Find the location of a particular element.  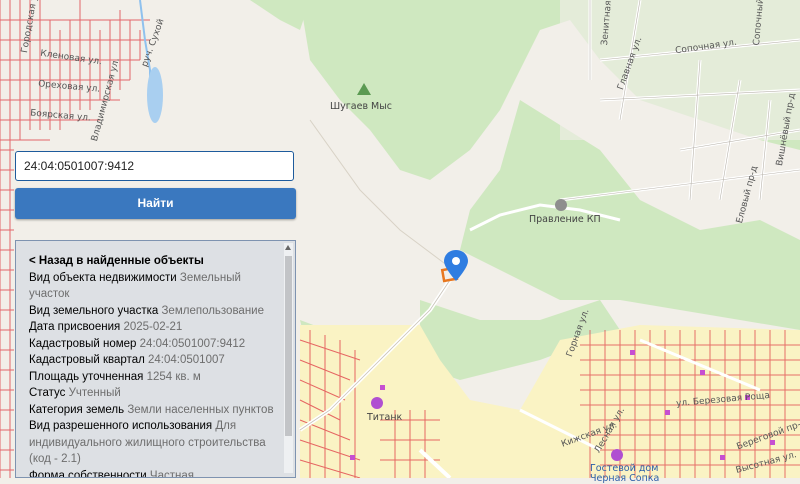

info-label: Площадь уточненная is located at coordinates (86, 376).